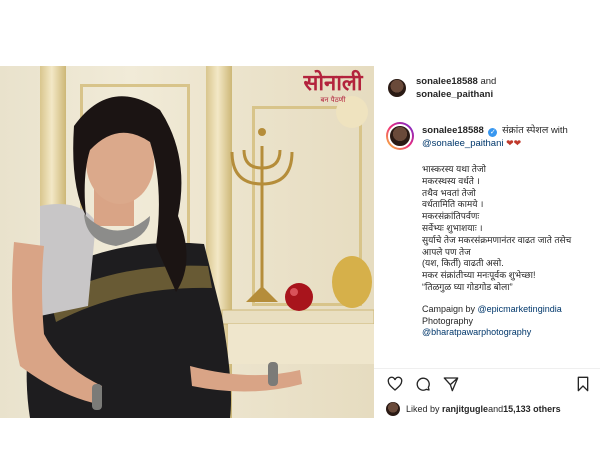  Describe the element at coordinates (514, 143) in the screenshot. I see `hearts-emoji-icon: ❤❤` at that location.